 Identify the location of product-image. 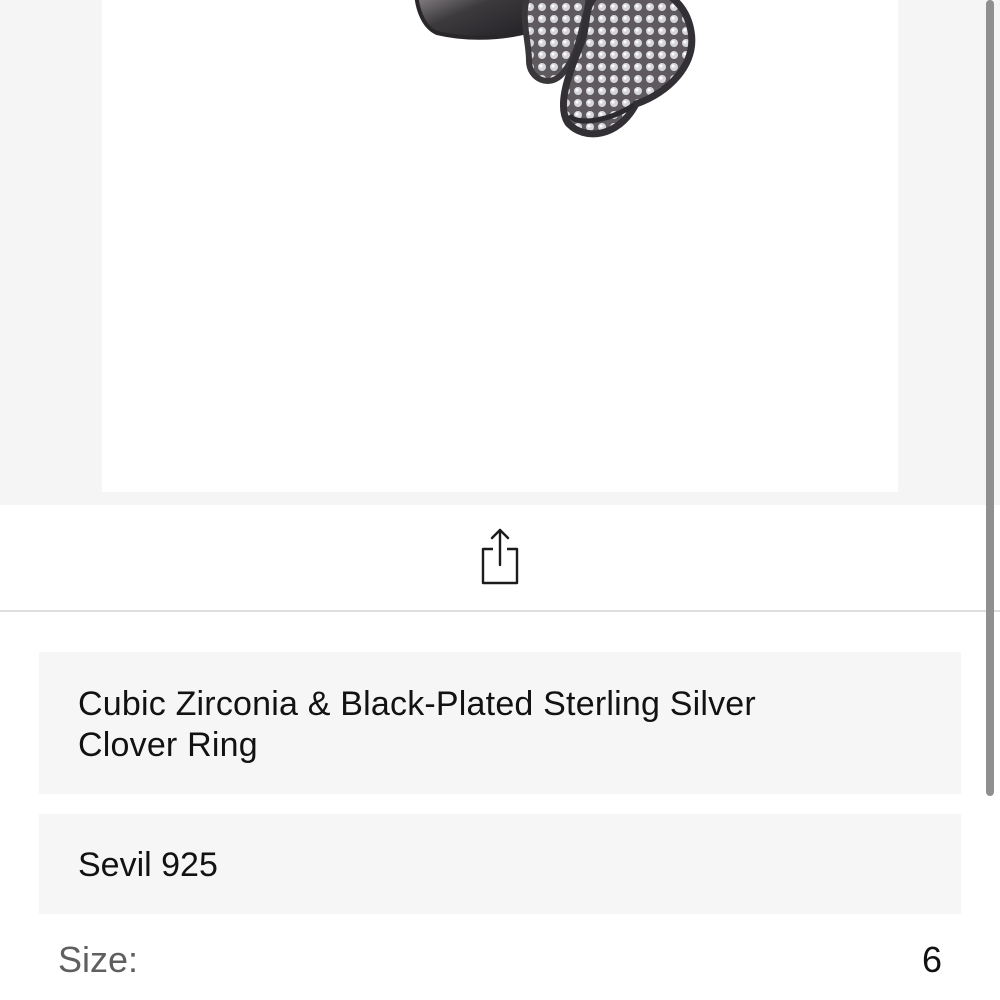
(552, 92).